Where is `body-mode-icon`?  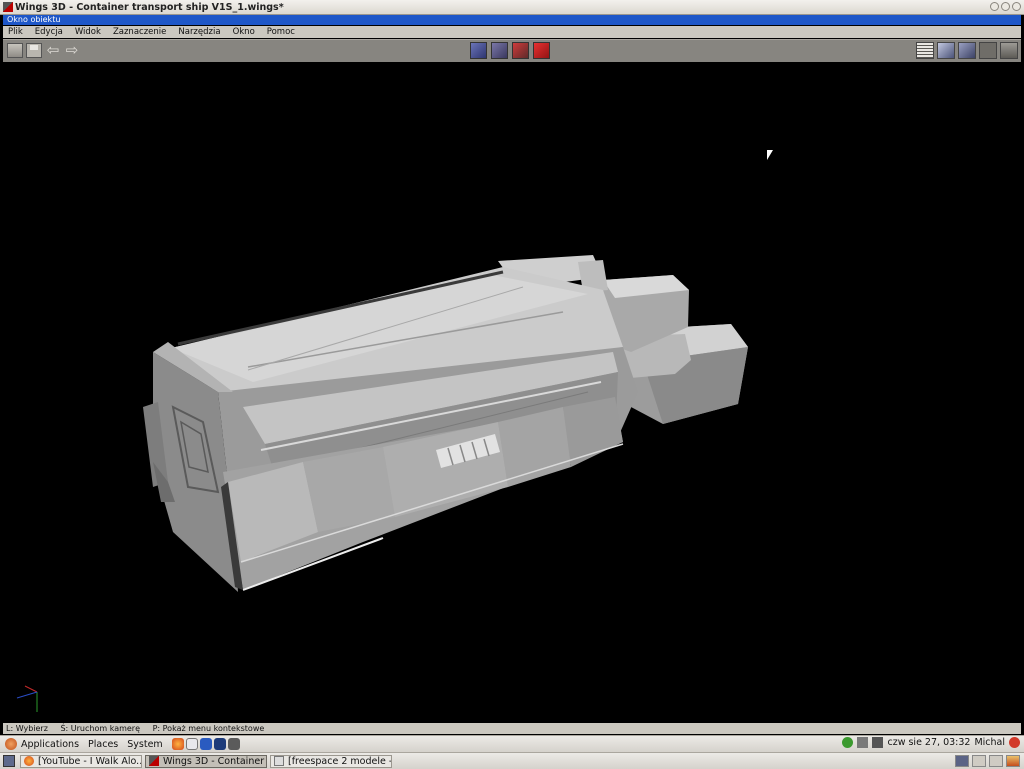 body-mode-icon is located at coordinates (541, 50).